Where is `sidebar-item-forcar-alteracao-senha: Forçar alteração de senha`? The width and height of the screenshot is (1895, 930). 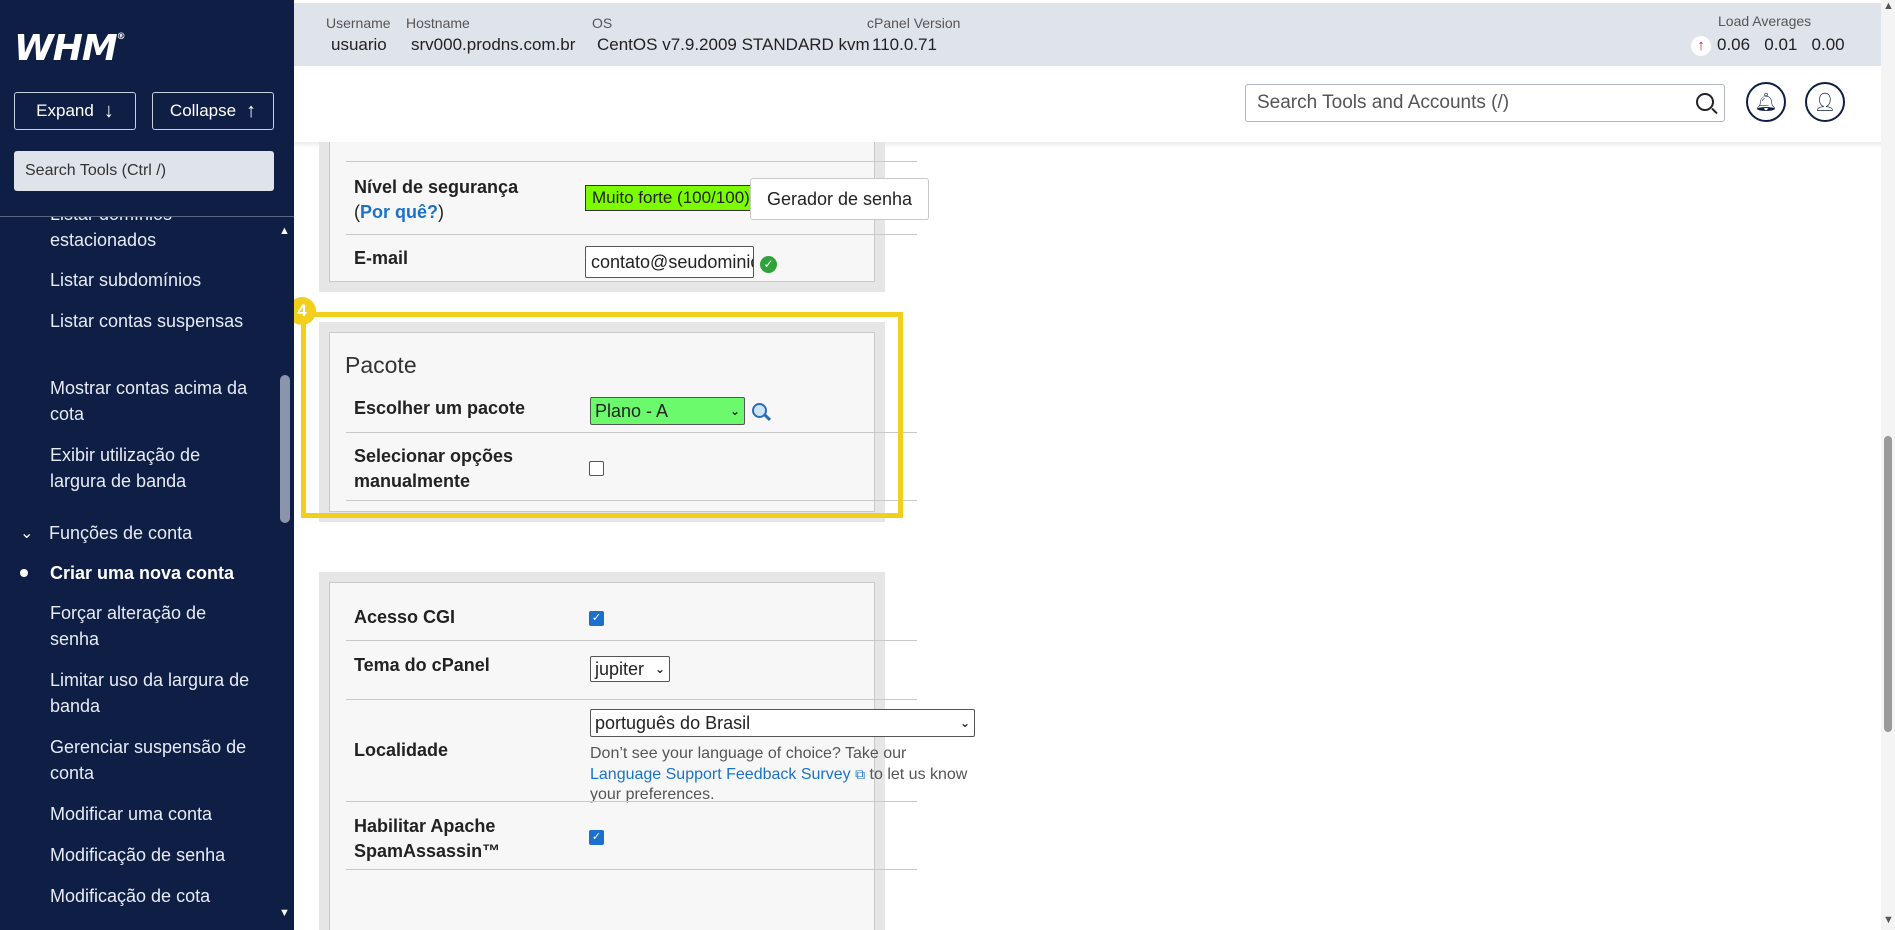 sidebar-item-forcar-alteracao-senha: Forçar alteração de senha is located at coordinates (155, 626).